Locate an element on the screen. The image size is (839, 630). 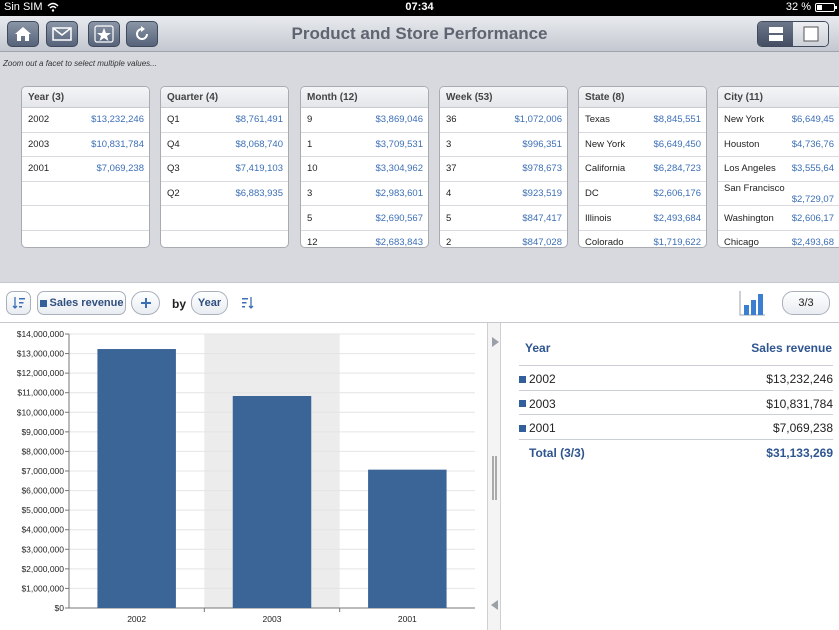
facet-item: Colorado $1,719,622 is located at coordinates (642, 239).